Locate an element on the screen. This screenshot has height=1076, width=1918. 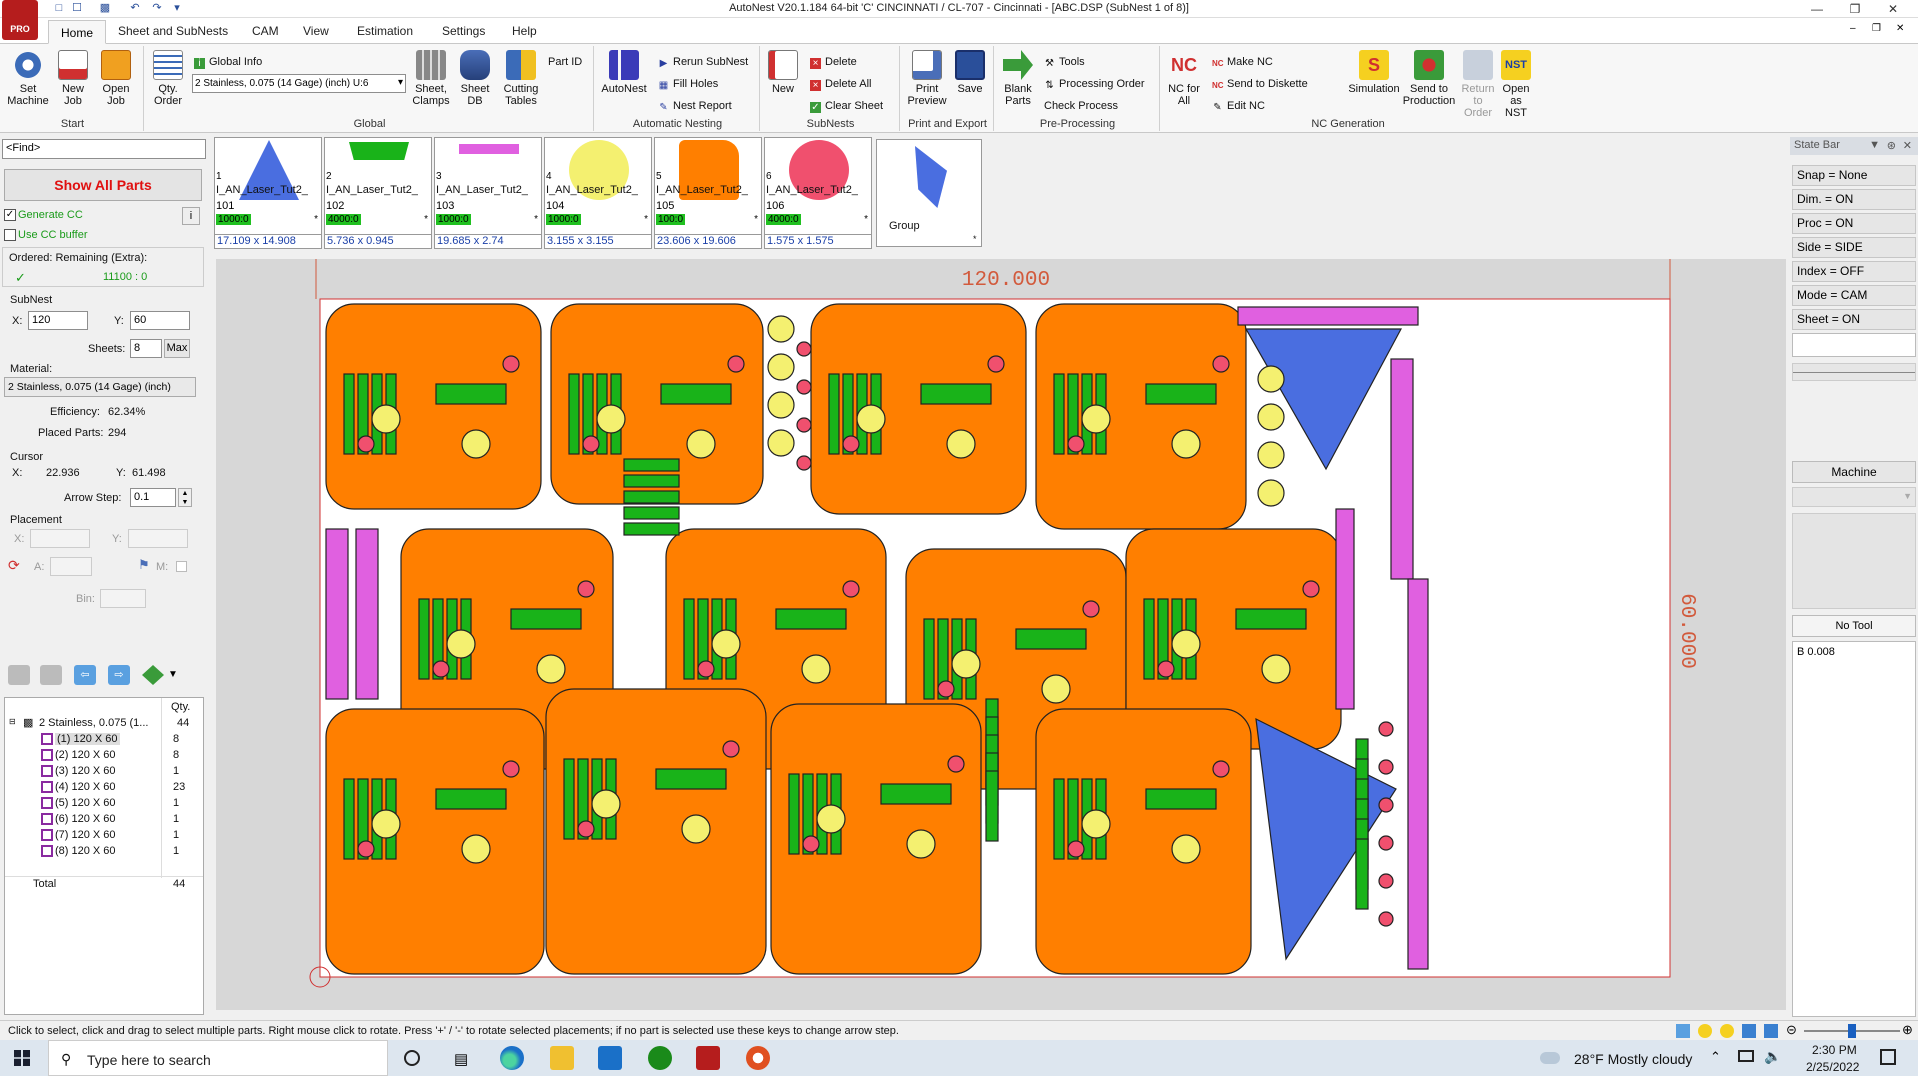
placement-angle-input is located at coordinates (71, 566).